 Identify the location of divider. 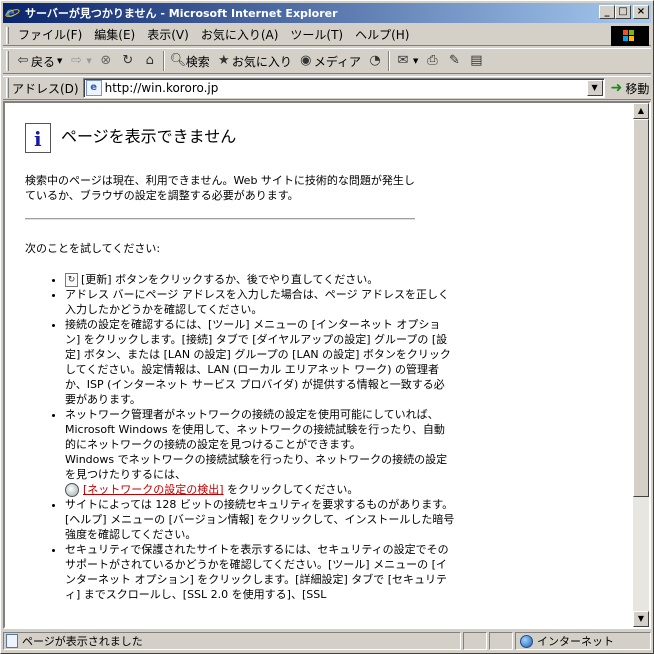
(220, 219).